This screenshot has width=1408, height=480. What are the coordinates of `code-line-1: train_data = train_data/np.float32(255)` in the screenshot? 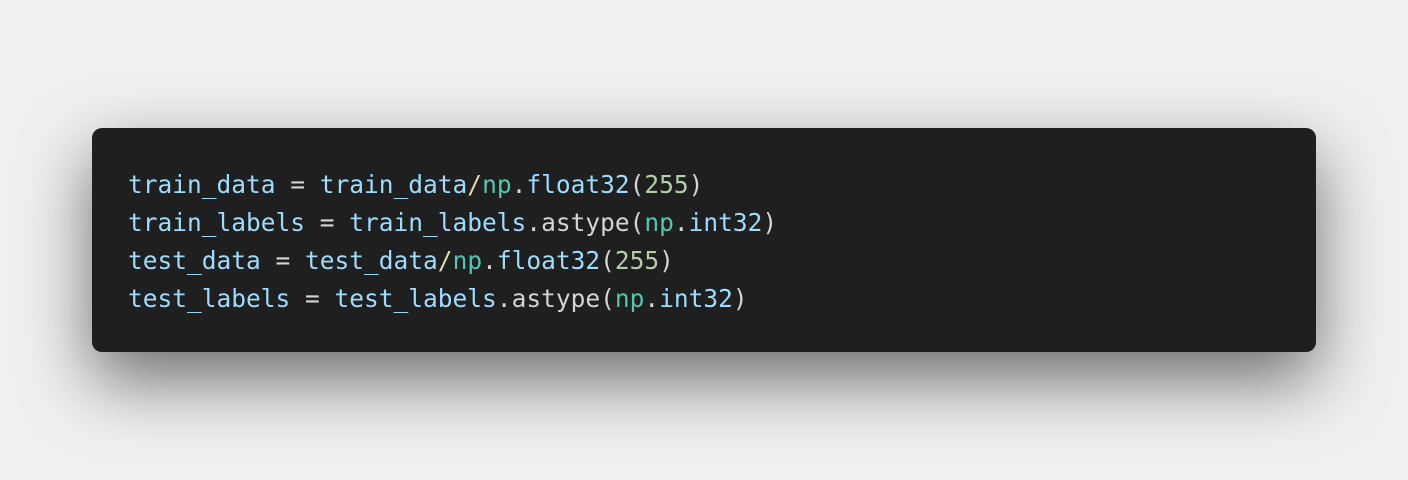 It's located at (722, 185).